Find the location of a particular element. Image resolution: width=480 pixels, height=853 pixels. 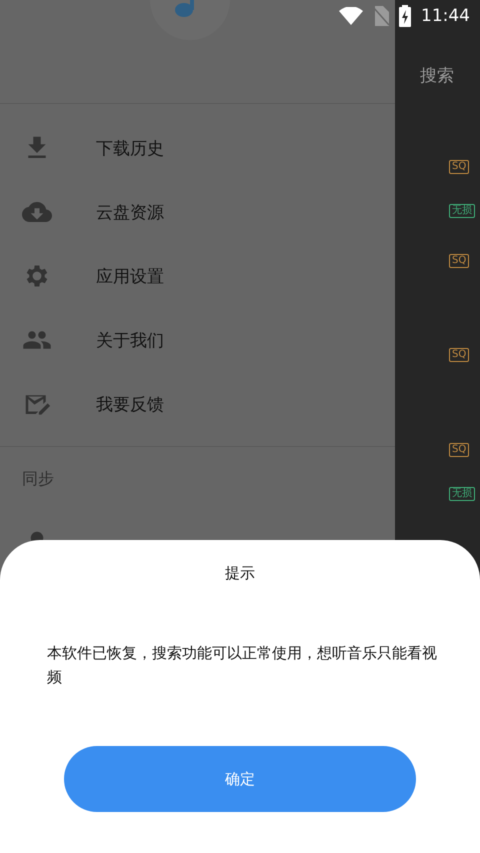

dialog-message: 本软件已恢复，搜索功能可以正常使用，想听音乐只能看视频 is located at coordinates (242, 665).